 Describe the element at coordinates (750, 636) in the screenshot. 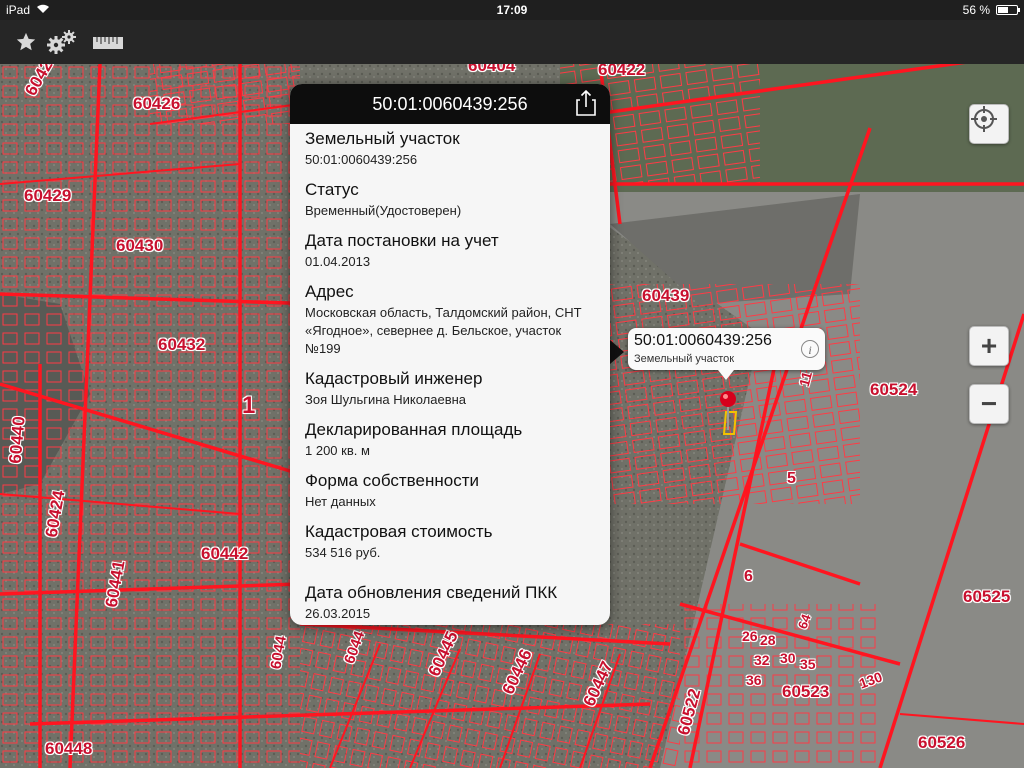

I see `parcel-label: 26` at that location.